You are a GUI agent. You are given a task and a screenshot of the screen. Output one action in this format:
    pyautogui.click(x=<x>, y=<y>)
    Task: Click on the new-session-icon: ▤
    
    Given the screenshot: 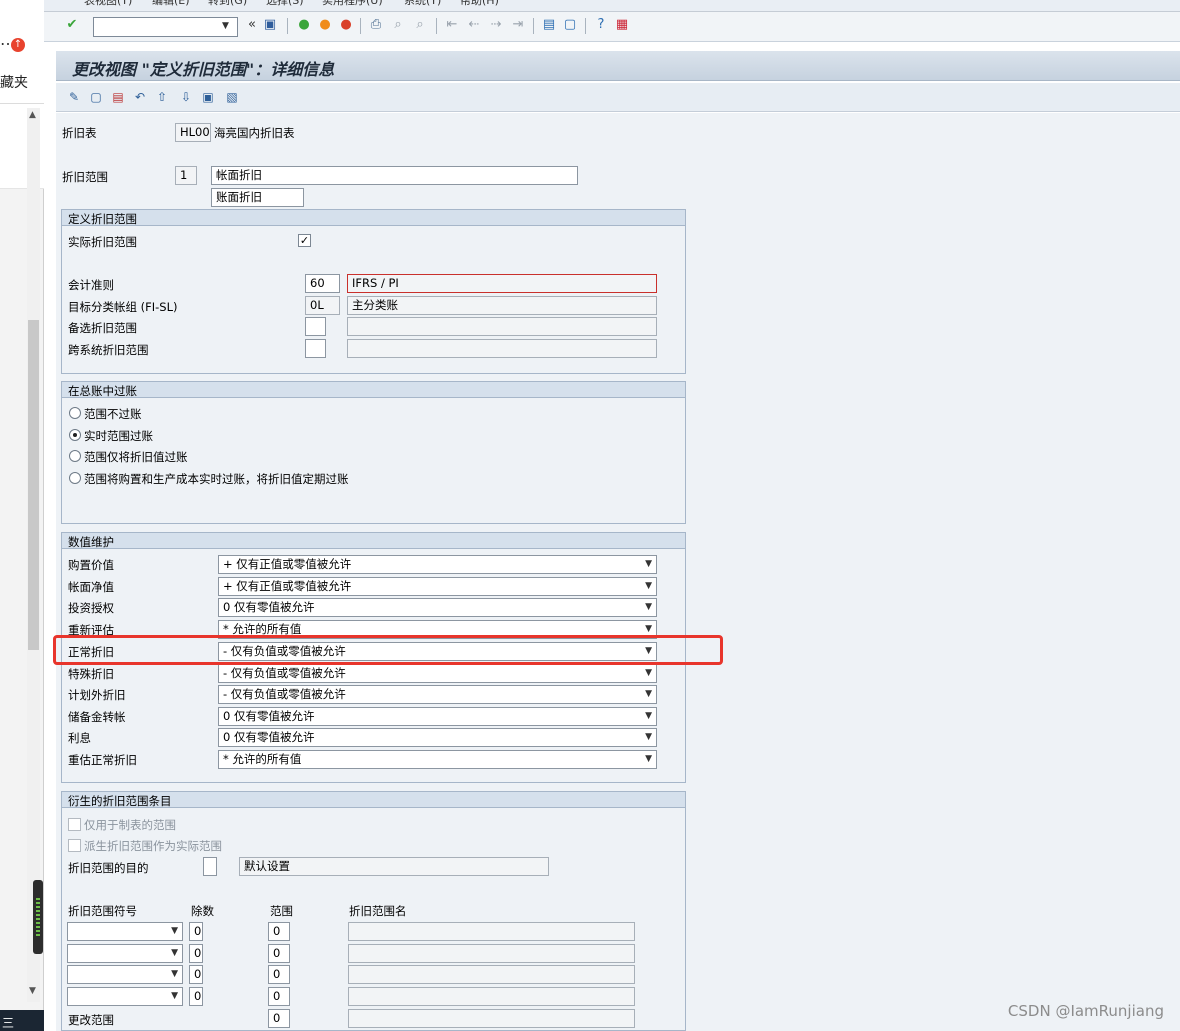 What is the action you would take?
    pyautogui.click(x=549, y=25)
    